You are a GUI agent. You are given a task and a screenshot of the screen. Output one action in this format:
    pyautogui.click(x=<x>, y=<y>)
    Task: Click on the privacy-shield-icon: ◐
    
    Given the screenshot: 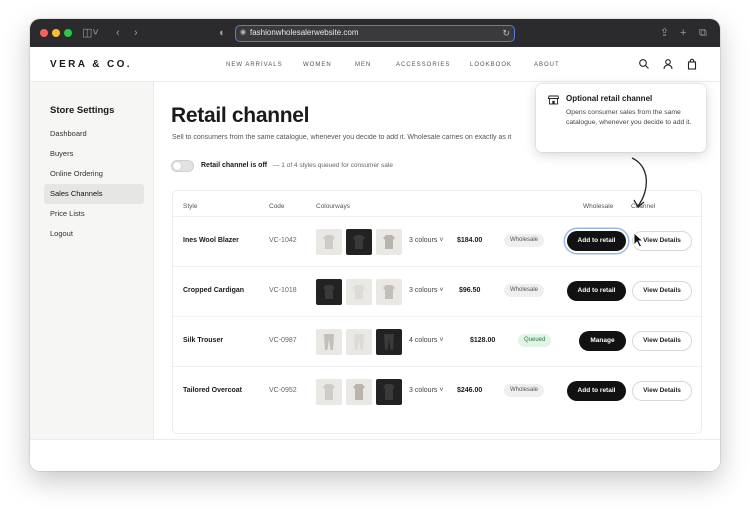 What is the action you would take?
    pyautogui.click(x=222, y=33)
    